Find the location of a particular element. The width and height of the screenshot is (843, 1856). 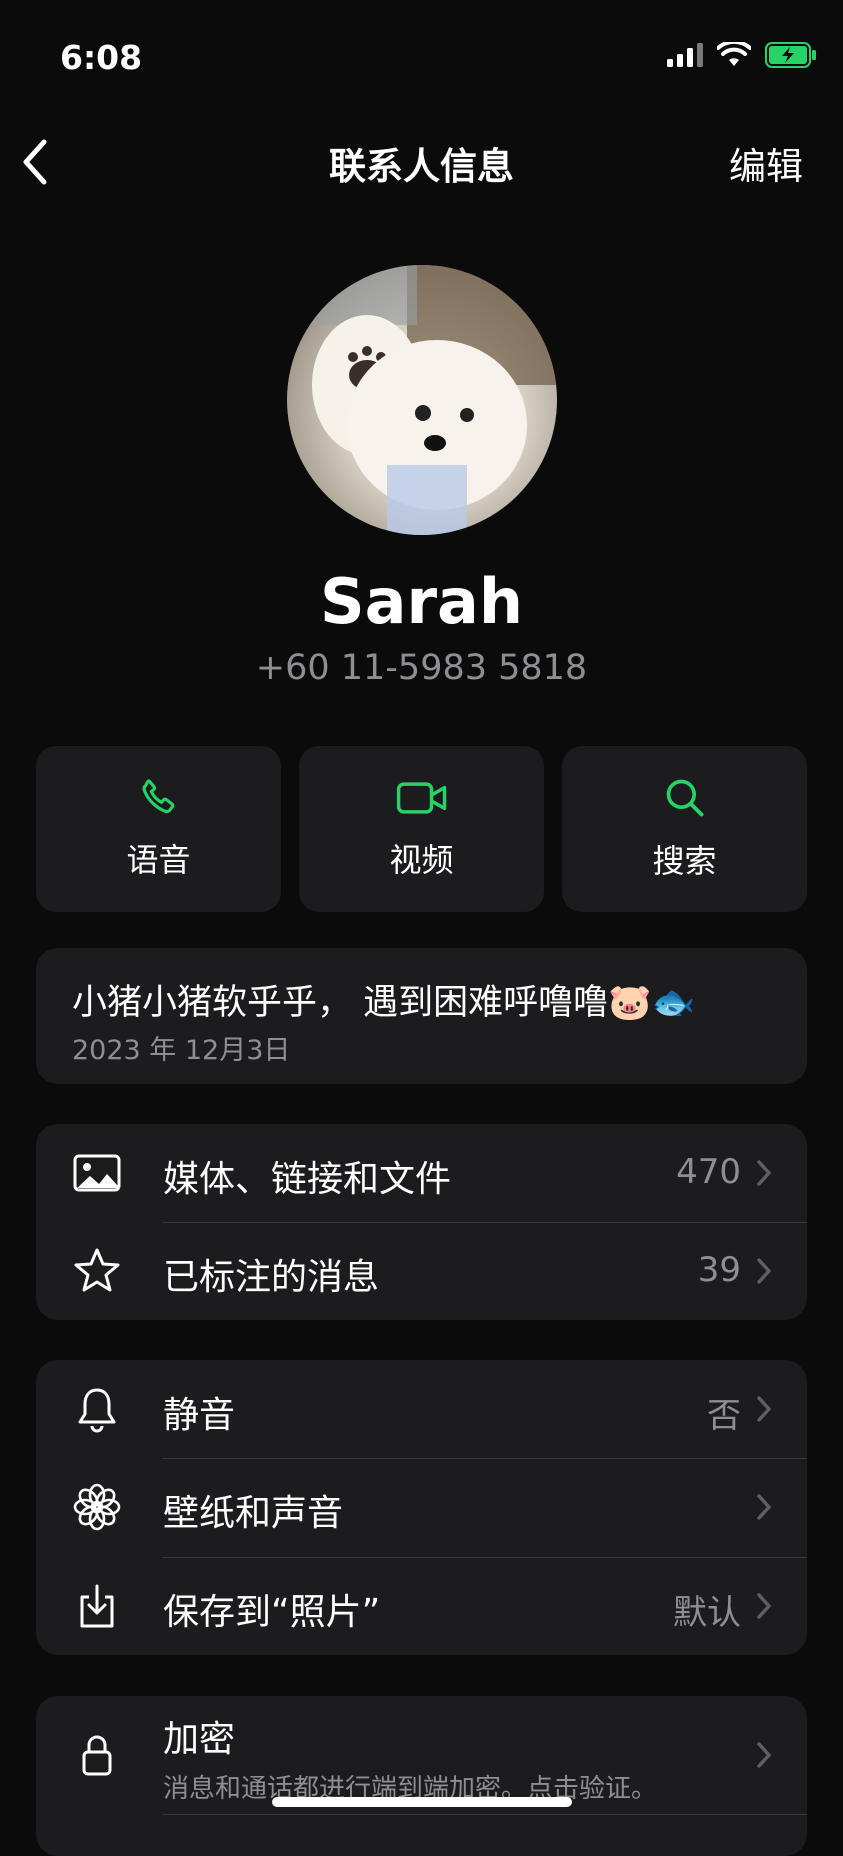

video-call-label: 视频 is located at coordinates (421, 860).